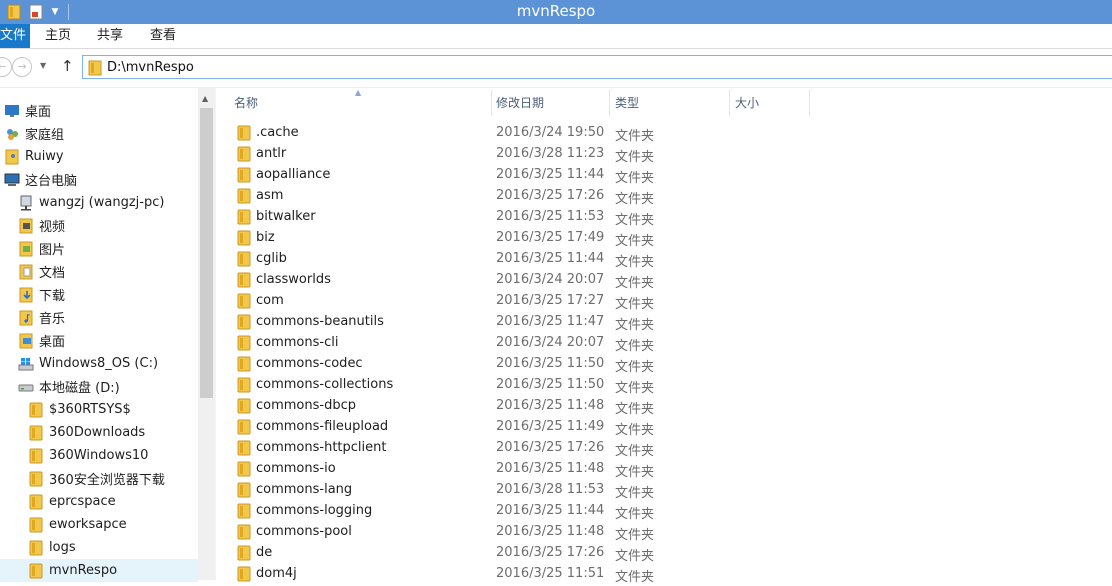 Image resolution: width=1112 pixels, height=586 pixels. Describe the element at coordinates (664, 511) in the screenshot. I see `file-row: commons-logging 2016/3/25 11:44 文件夹` at that location.